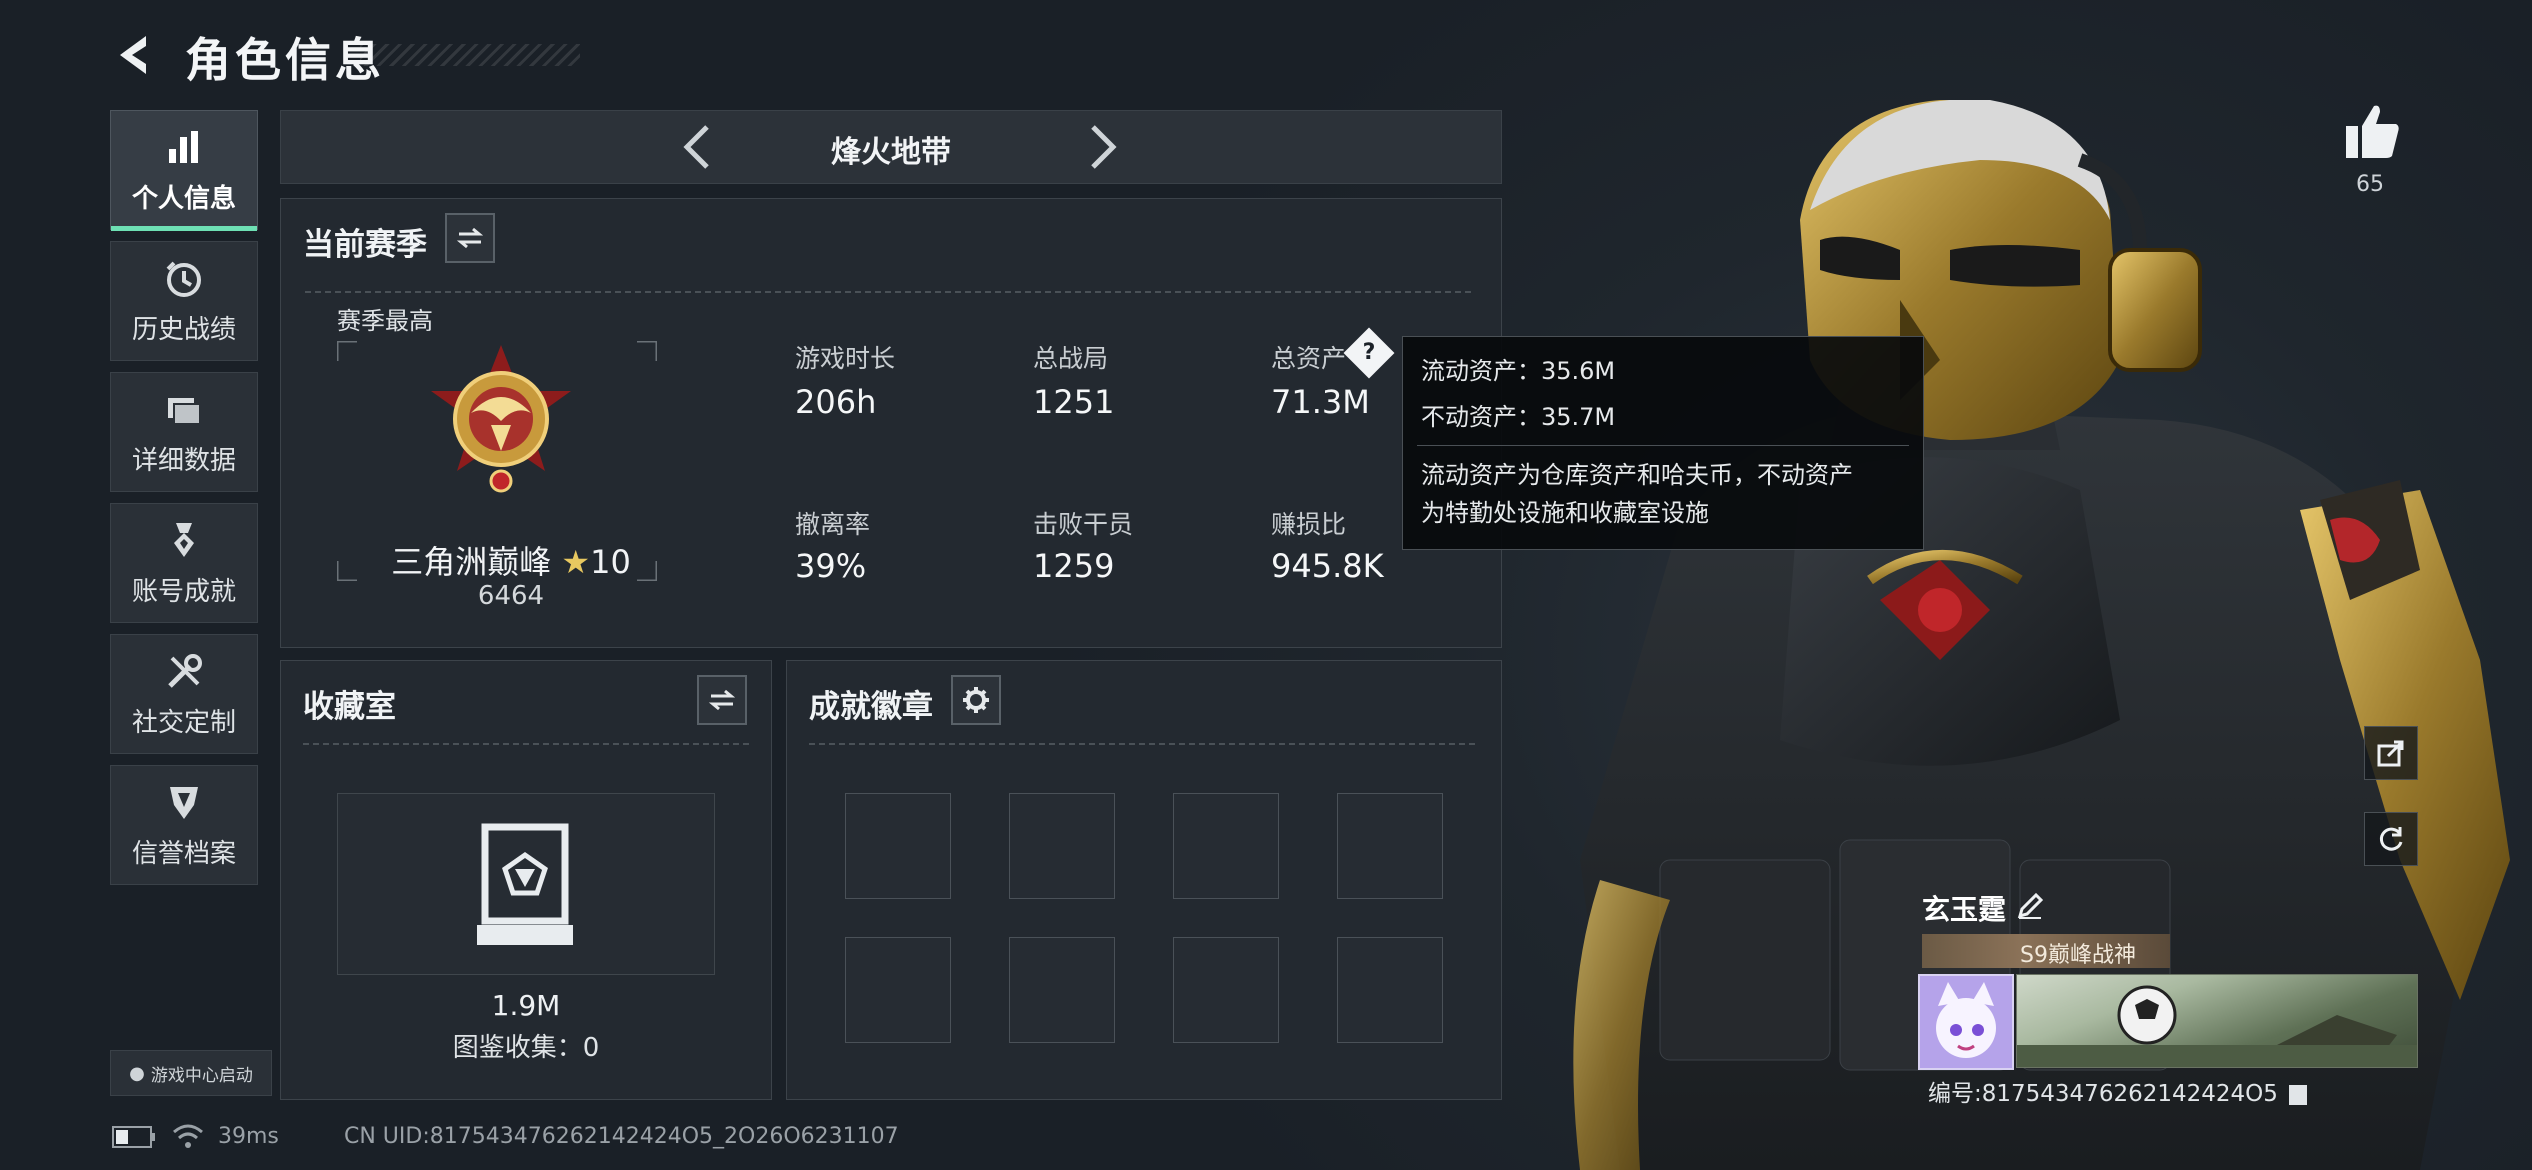 The image size is (2532, 1170). What do you see at coordinates (184, 148) in the screenshot?
I see `bar-chart-icon` at bounding box center [184, 148].